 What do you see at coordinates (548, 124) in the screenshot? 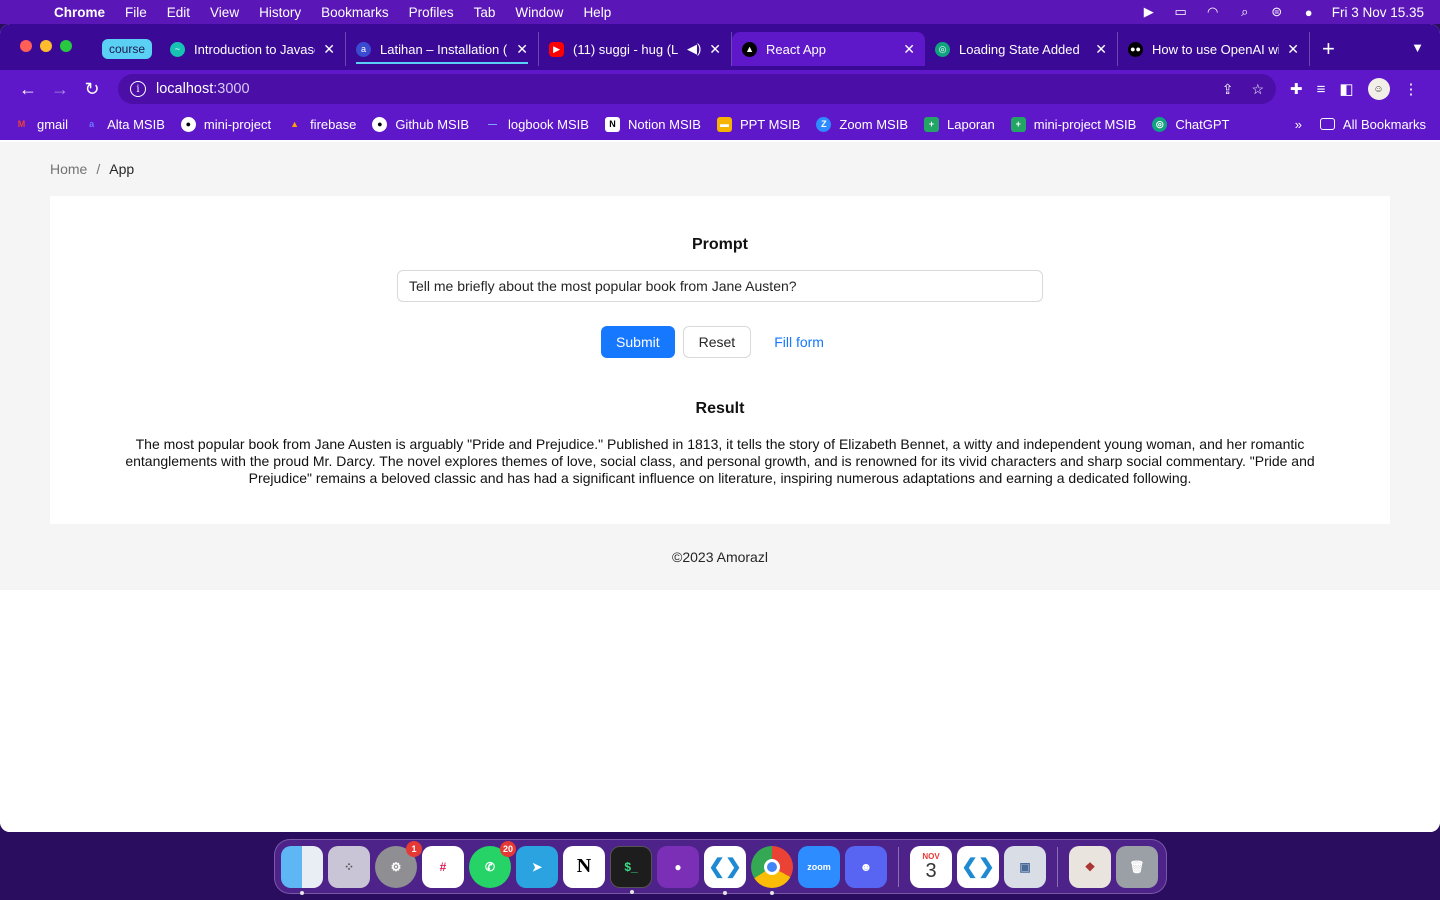
I see `bookmark-label: logbook MSIB` at bounding box center [548, 124].